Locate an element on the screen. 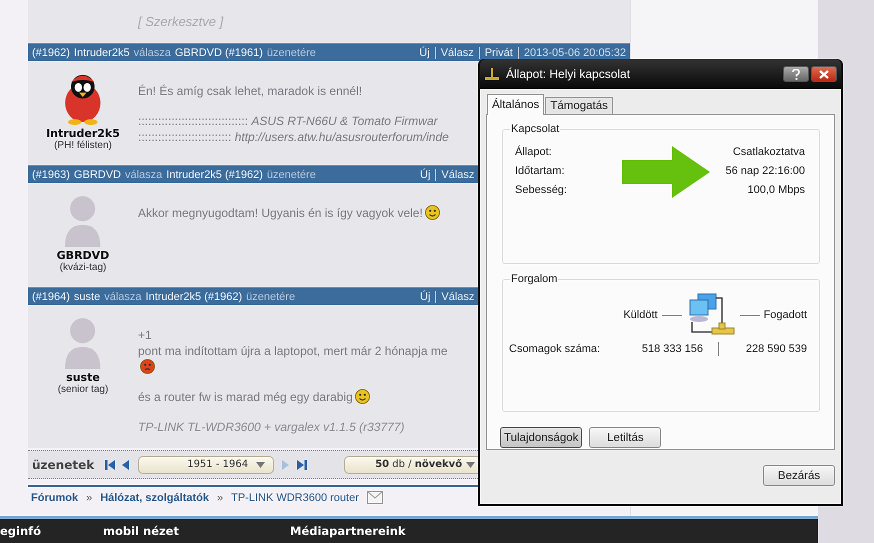 The width and height of the screenshot is (874, 543). post-number: (#1964) is located at coordinates (51, 296).